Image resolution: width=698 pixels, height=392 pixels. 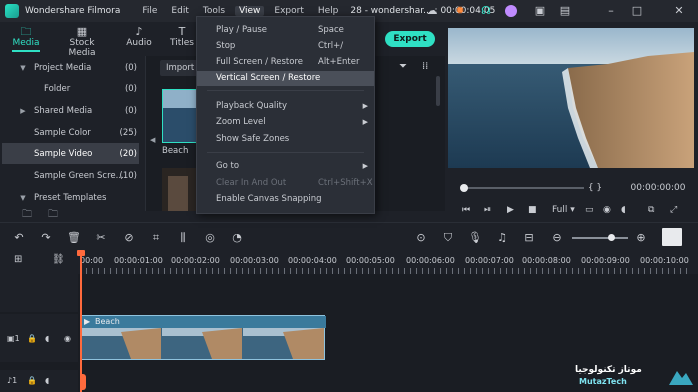 What do you see at coordinates (73, 11) in the screenshot?
I see `app-name: Wondershare Filmora` at bounding box center [73, 11].